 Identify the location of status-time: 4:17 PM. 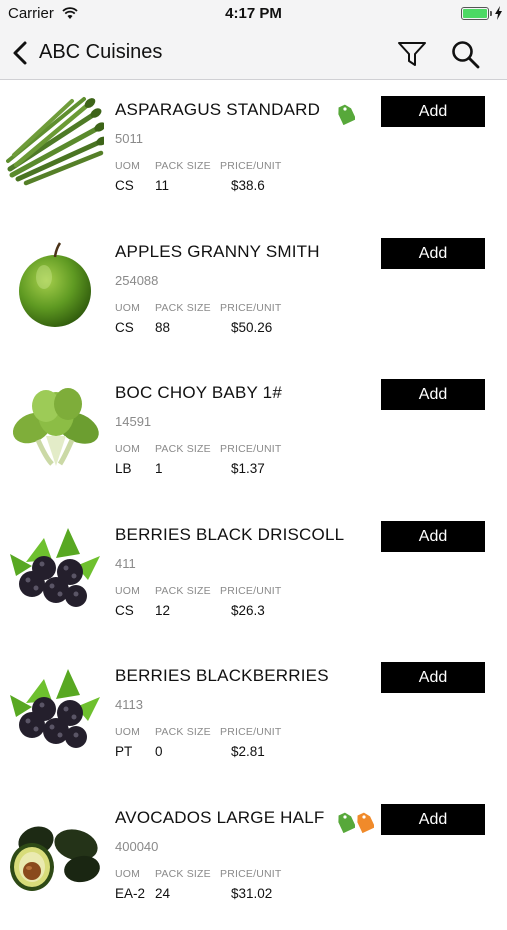
(253, 13).